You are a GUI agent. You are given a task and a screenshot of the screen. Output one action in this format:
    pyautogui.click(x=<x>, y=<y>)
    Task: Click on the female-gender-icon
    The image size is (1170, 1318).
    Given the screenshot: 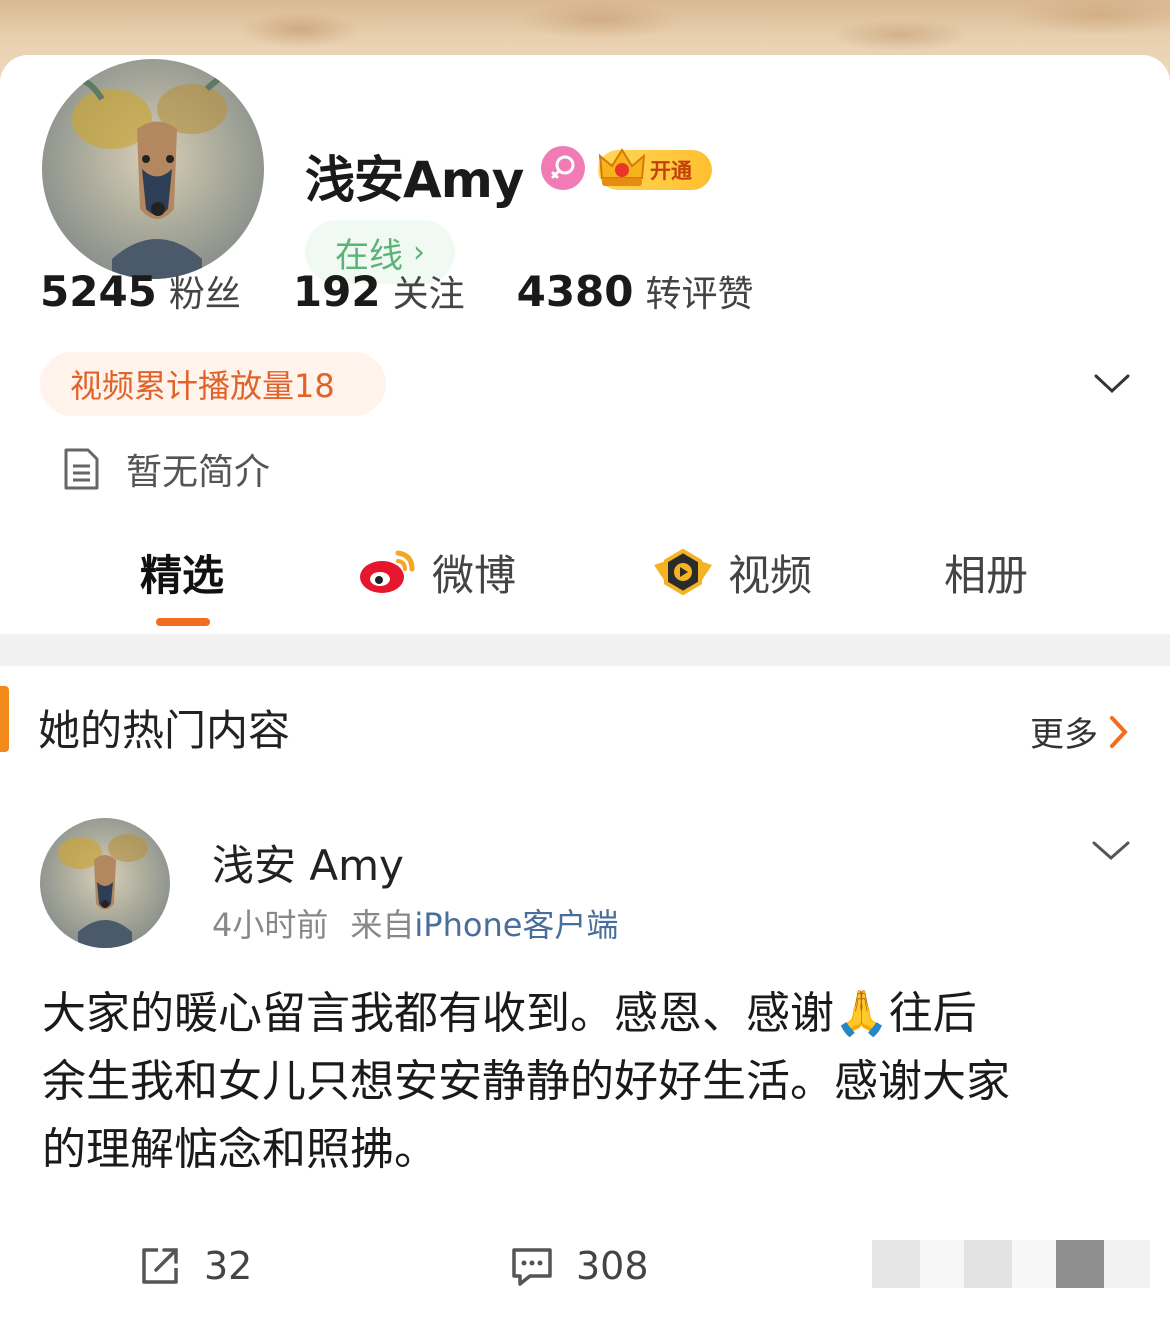 What is the action you would take?
    pyautogui.click(x=563, y=168)
    